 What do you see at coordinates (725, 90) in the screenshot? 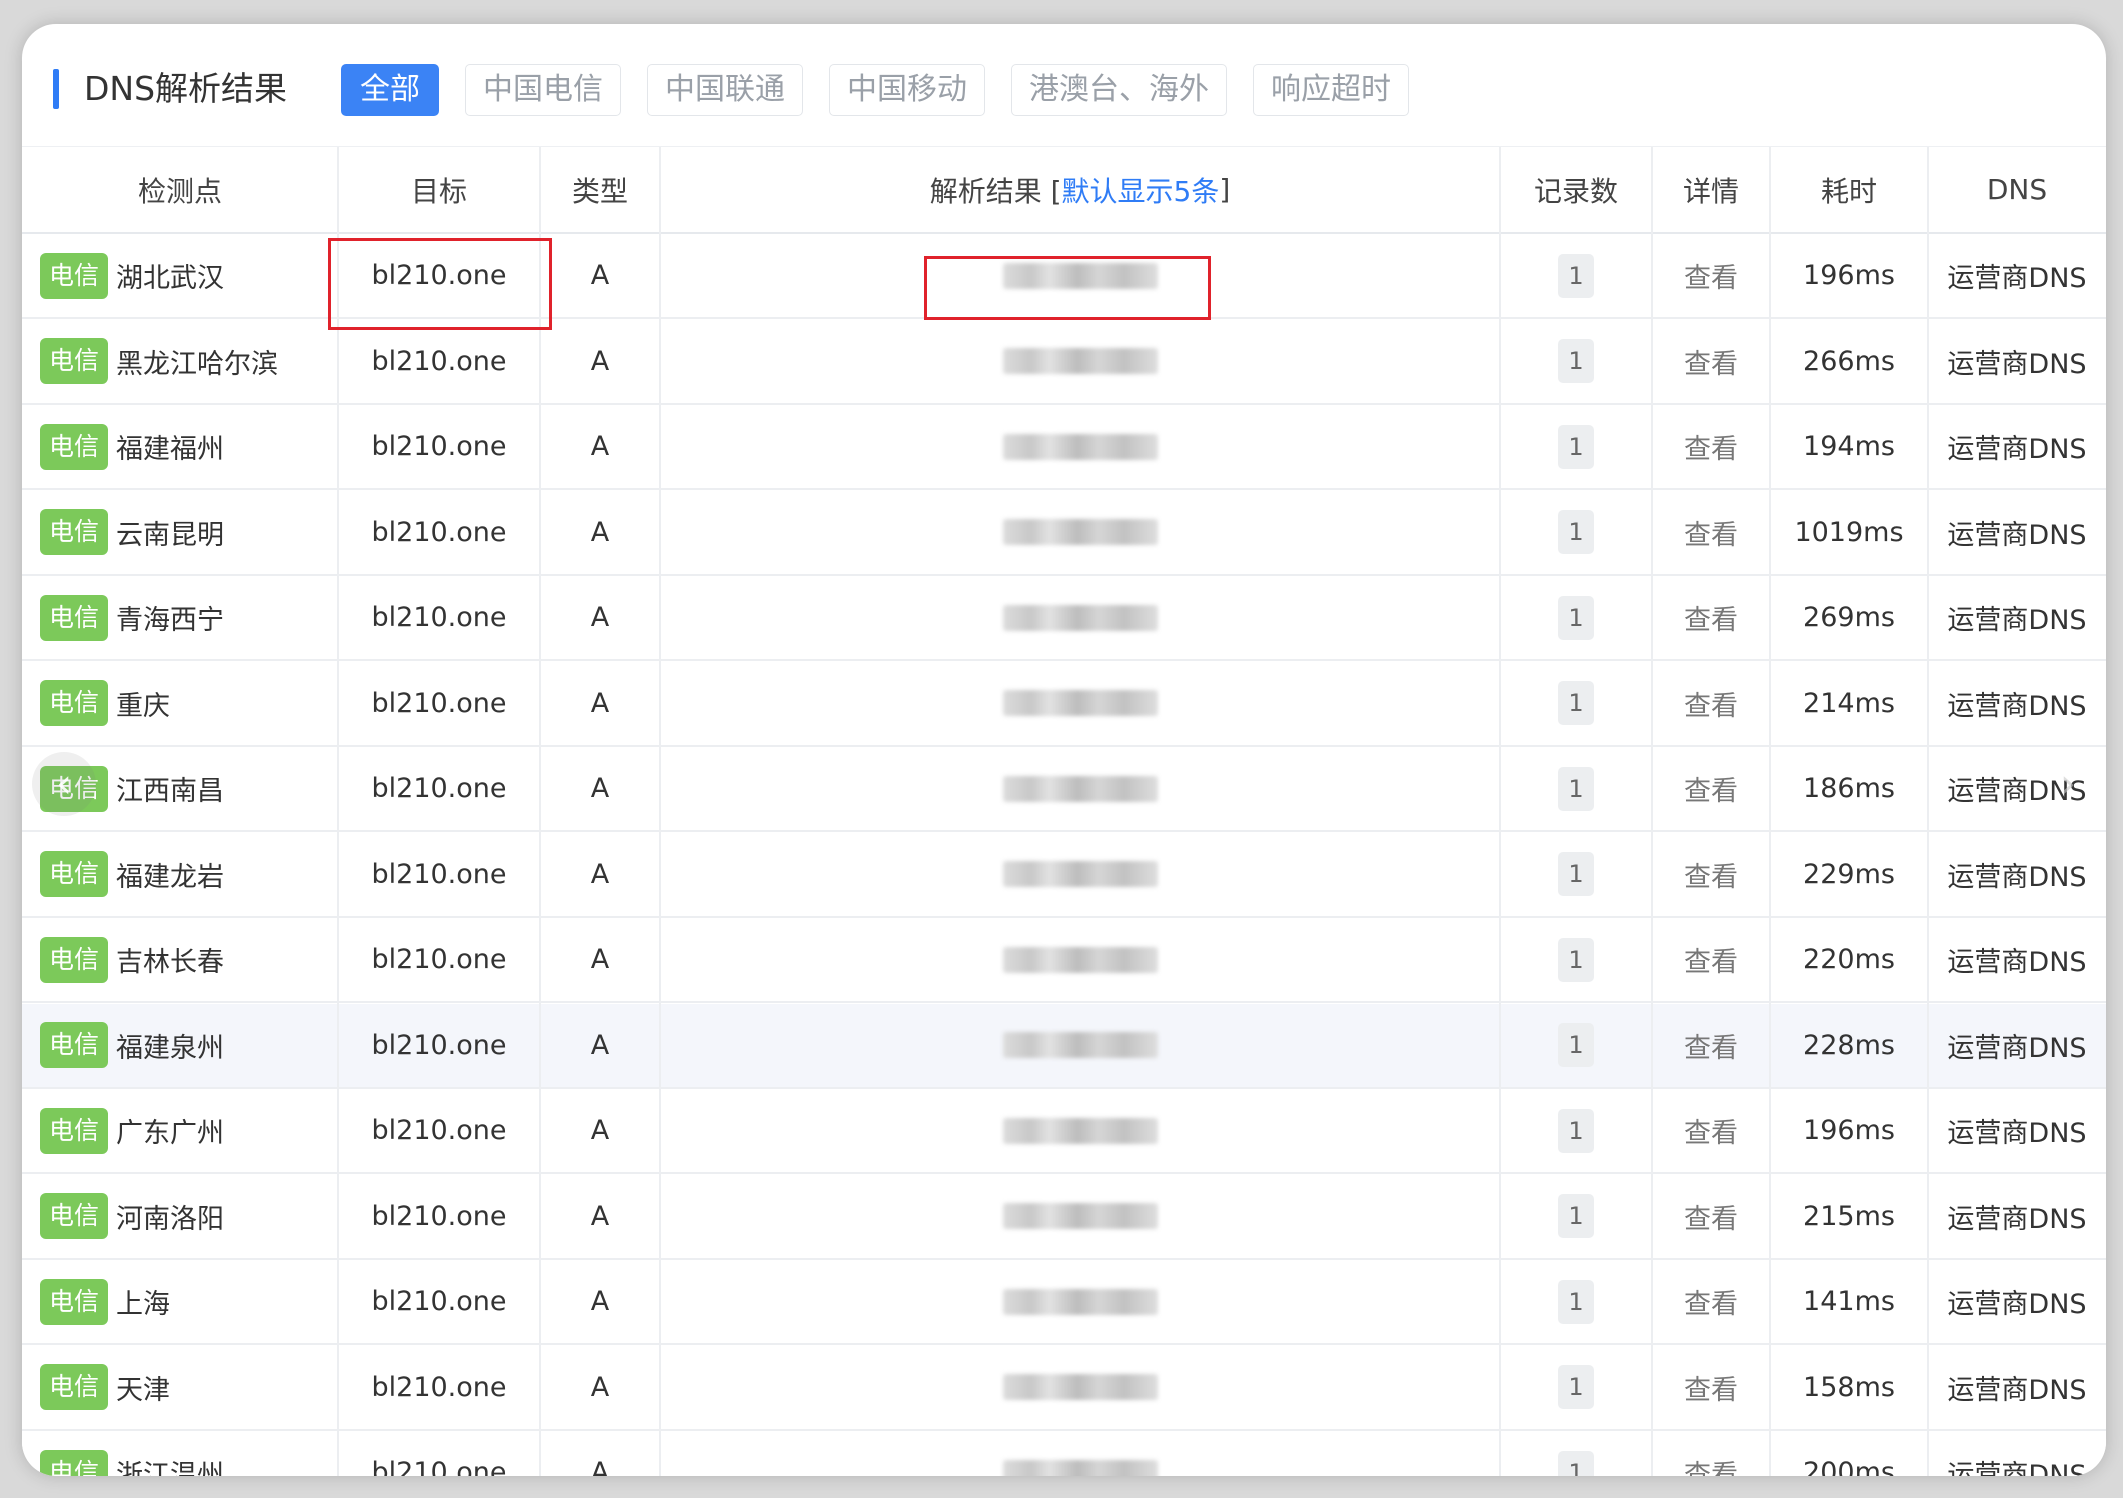
I see `tab-china-unicom: 中国联通` at bounding box center [725, 90].